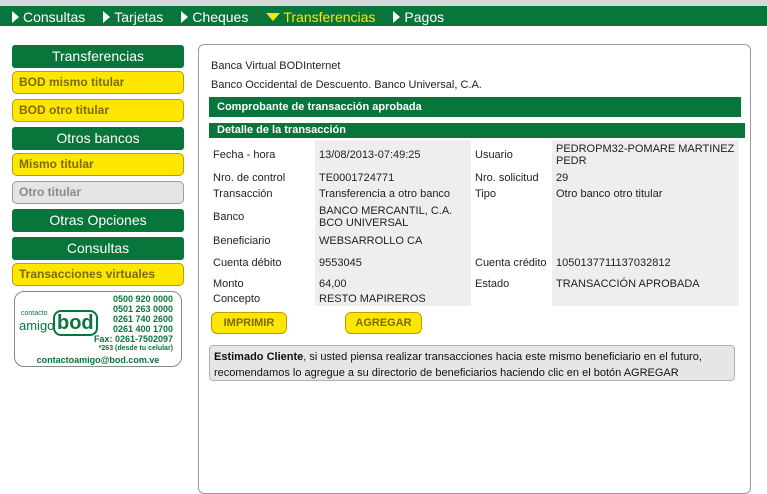  Describe the element at coordinates (247, 263) in the screenshot. I see `row-label: Cuenta débito` at that location.